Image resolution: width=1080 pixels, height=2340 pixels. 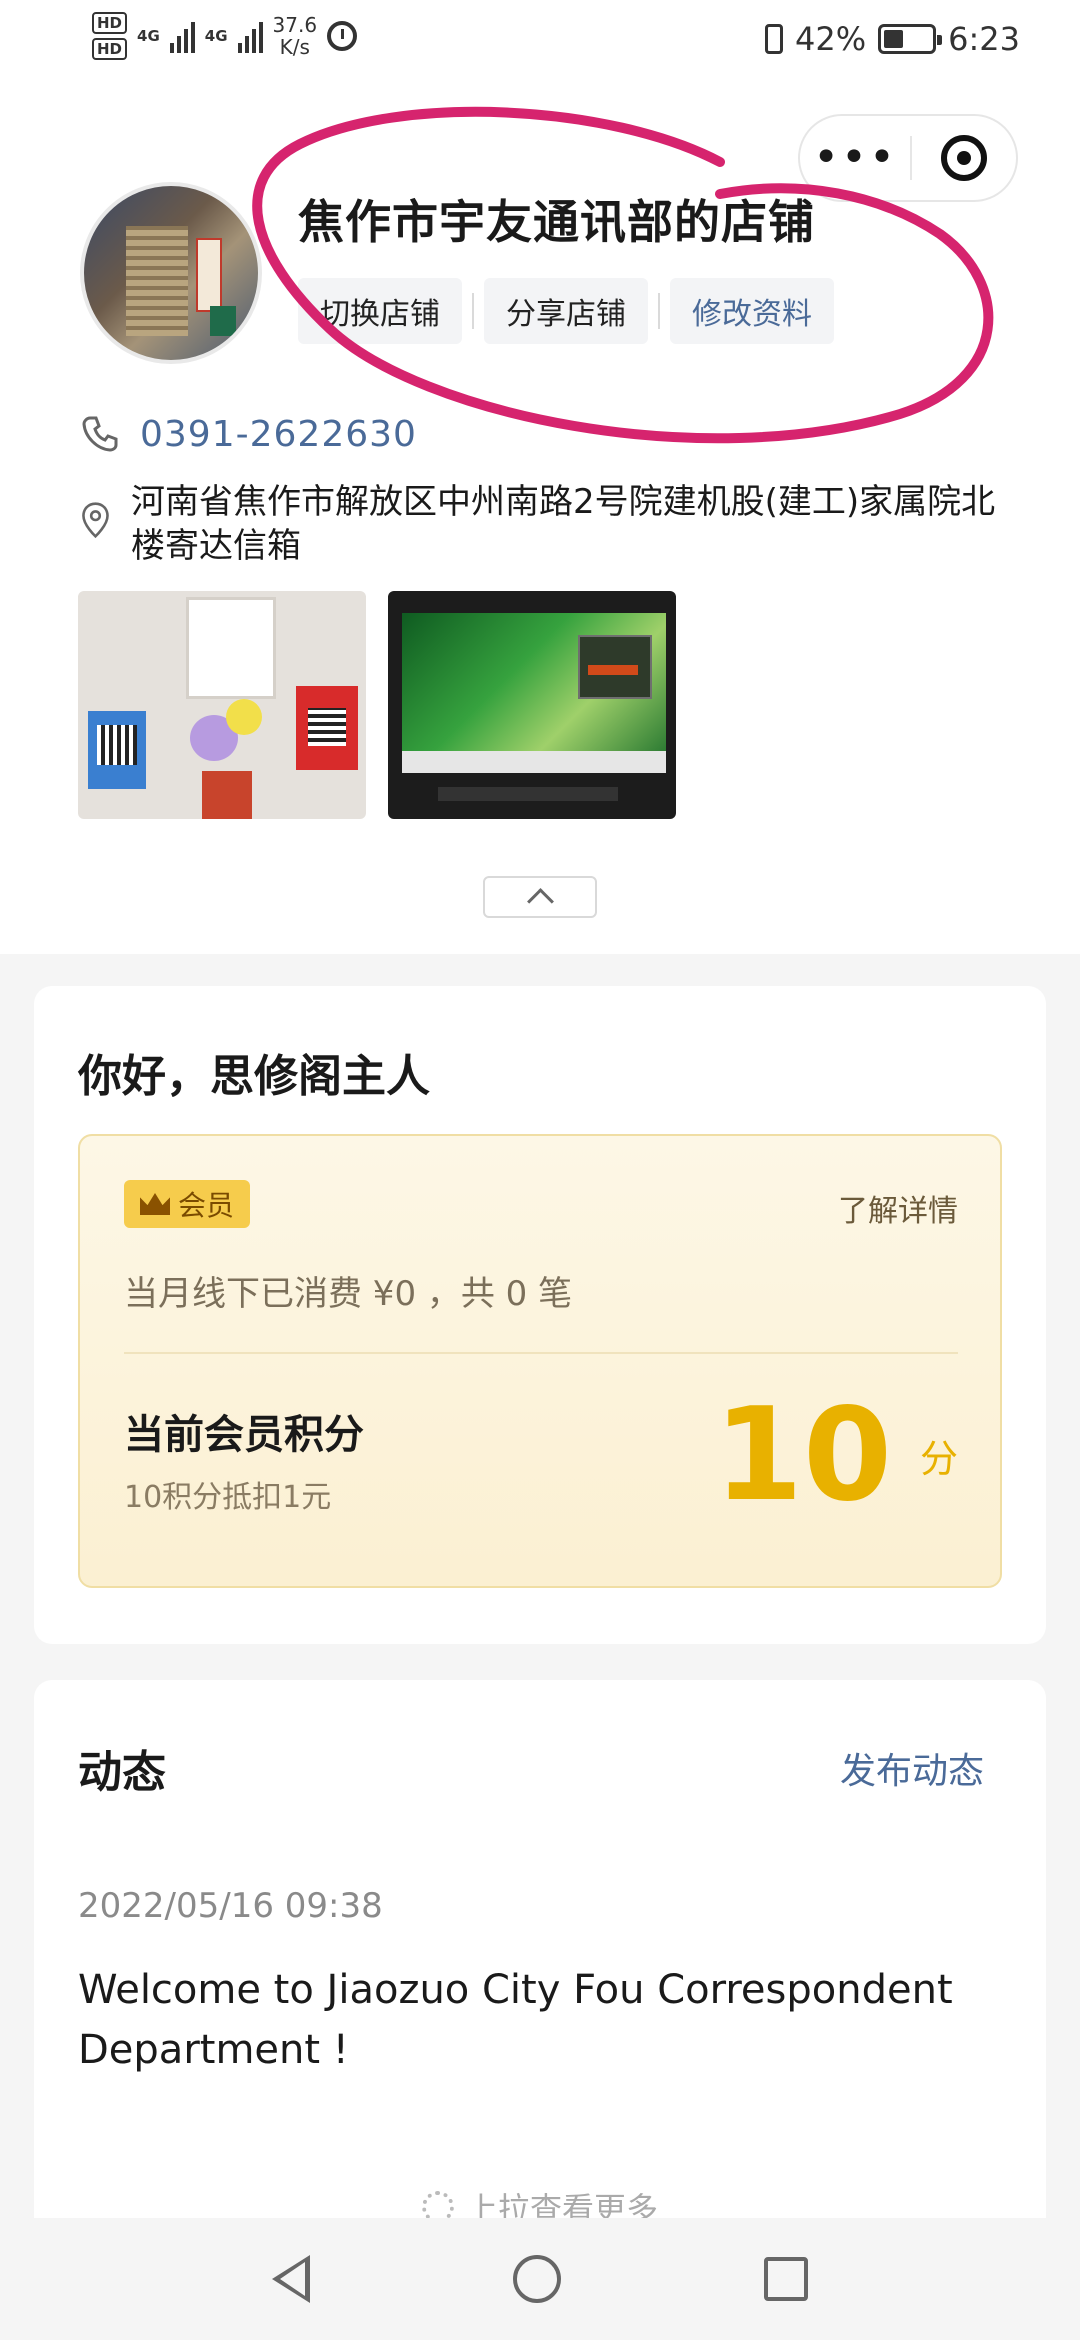 I want to click on phone-icon, so click(x=100, y=434).